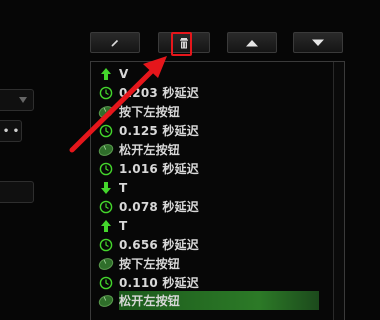 This screenshot has width=380, height=320. Describe the element at coordinates (159, 131) in the screenshot. I see `macro-event-text: 0.125 秒延迟` at that location.